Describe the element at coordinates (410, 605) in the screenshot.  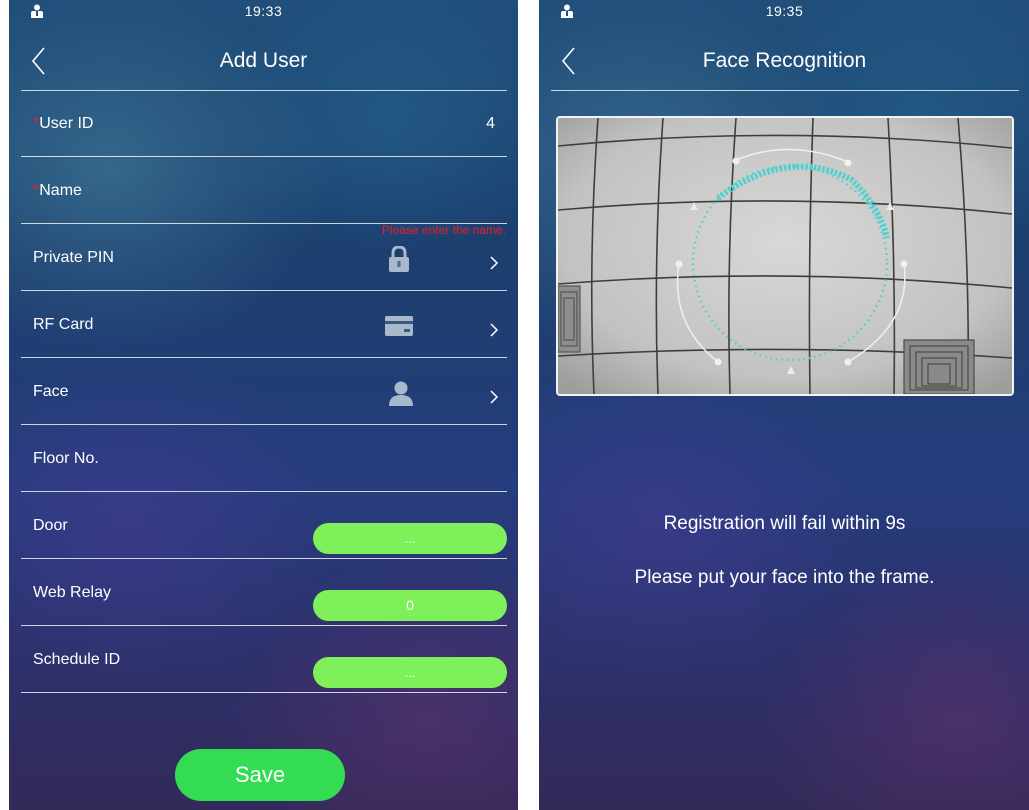
I see `web-relay-select: 0` at that location.